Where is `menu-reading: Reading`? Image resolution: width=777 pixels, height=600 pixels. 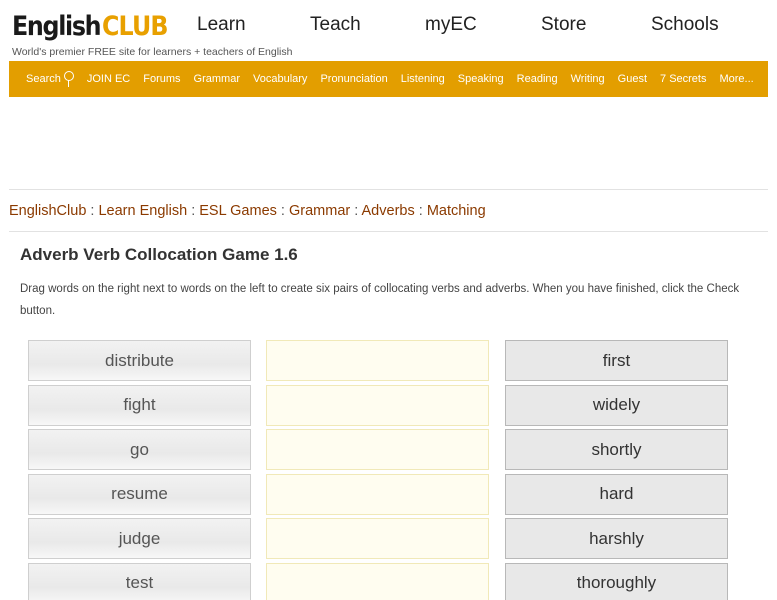 menu-reading: Reading is located at coordinates (537, 79).